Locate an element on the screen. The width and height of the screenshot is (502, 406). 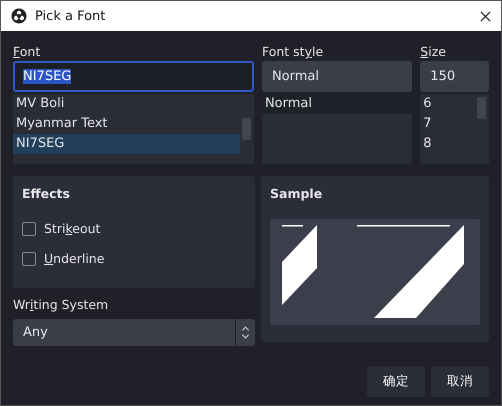
size-label: Size is located at coordinates (433, 52).